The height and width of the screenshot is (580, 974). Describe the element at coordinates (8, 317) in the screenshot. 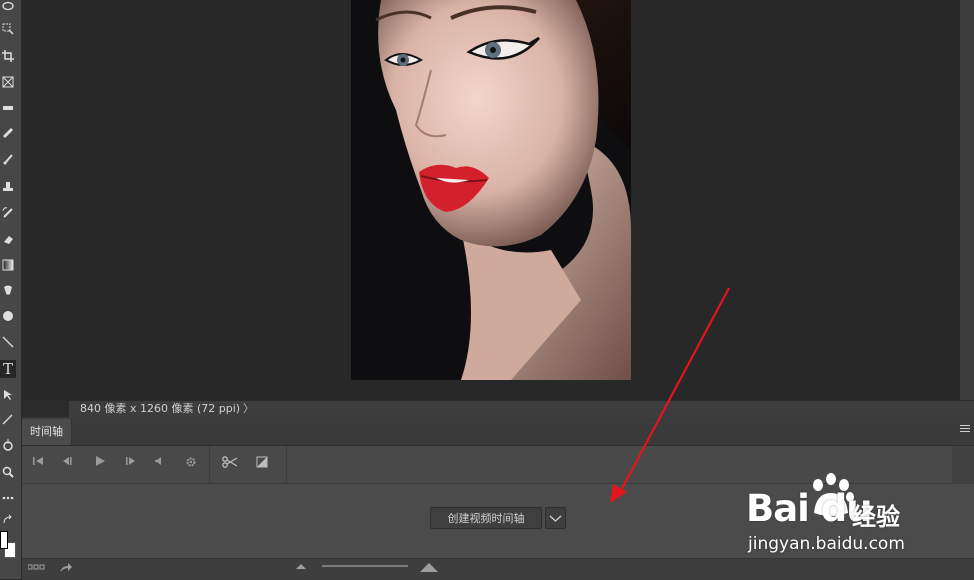

I see `dodge-tool-icon` at that location.